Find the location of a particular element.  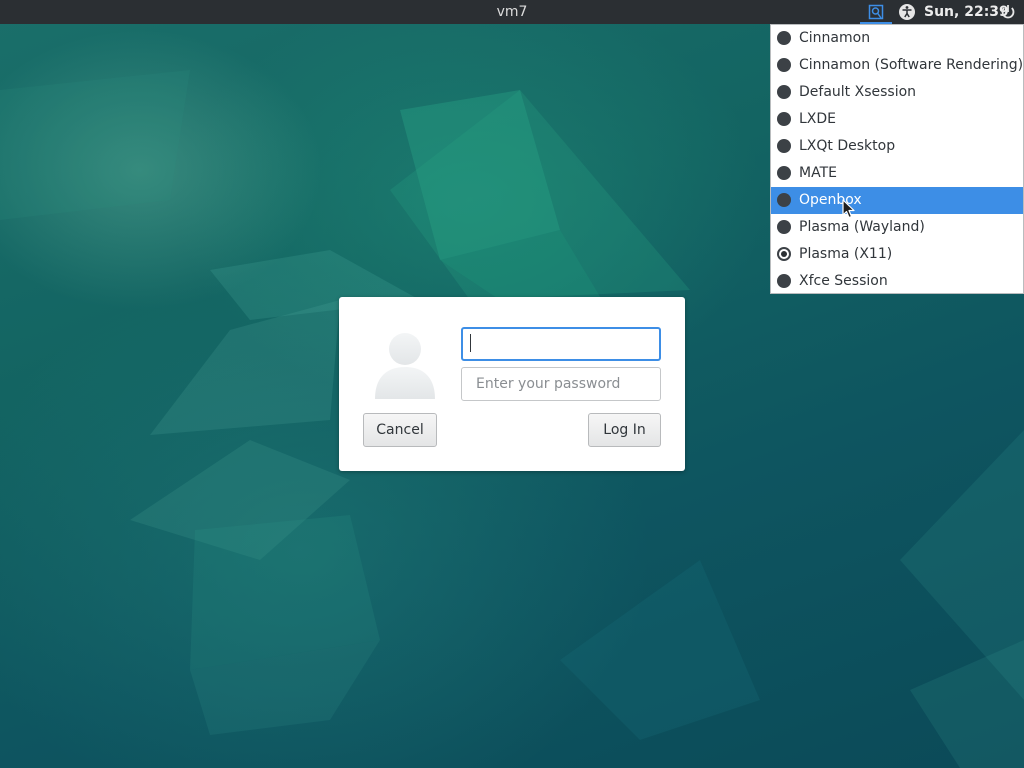

session-item-label: Default Xsession is located at coordinates (858, 92).